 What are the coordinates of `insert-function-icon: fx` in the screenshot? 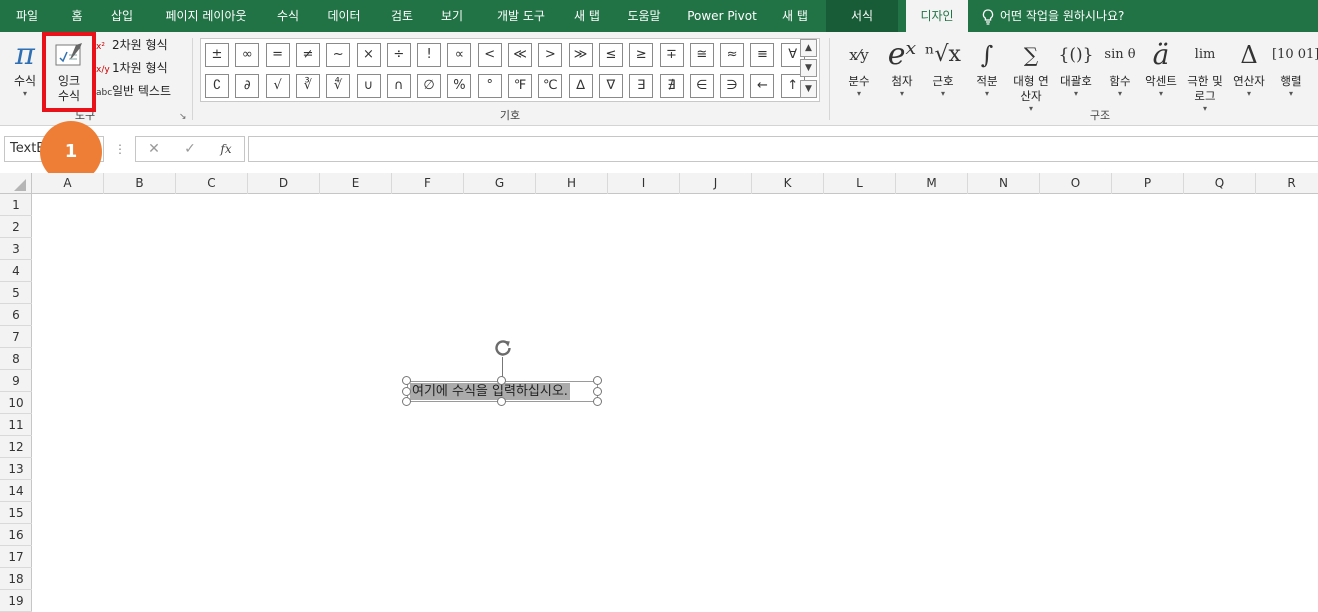 It's located at (226, 149).